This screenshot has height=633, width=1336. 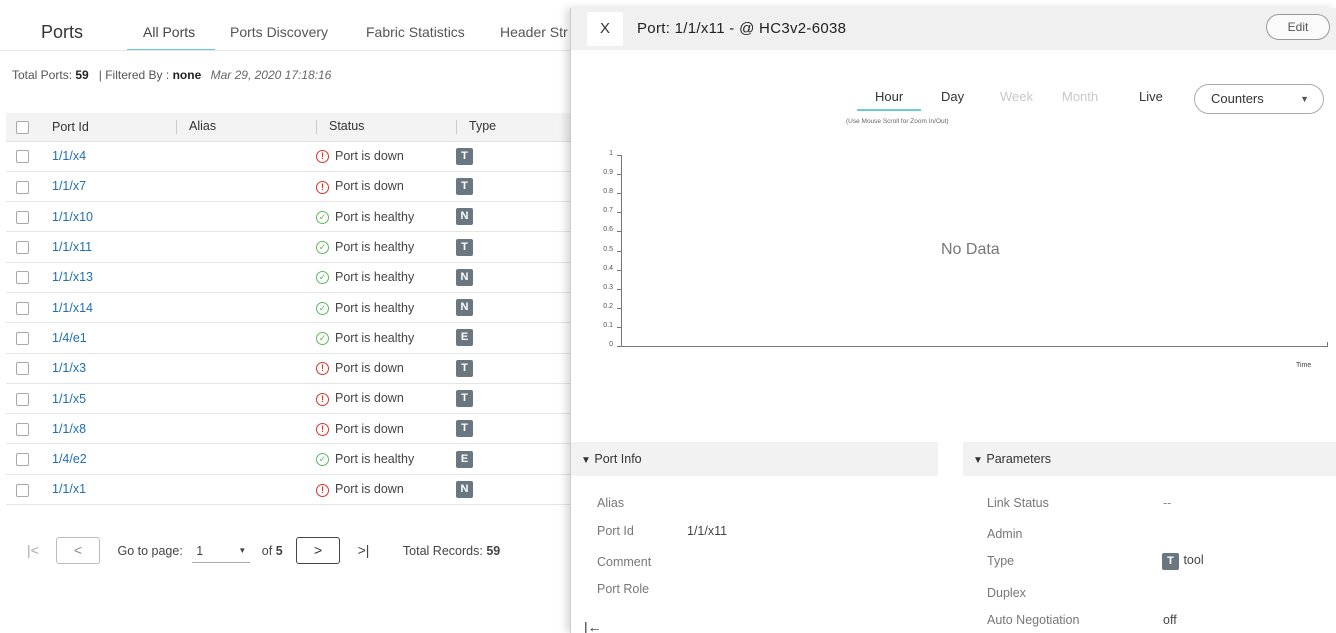 I want to click on table-row: 1/1/x13 ✓ Port is healthy N, so click(x=293, y=277).